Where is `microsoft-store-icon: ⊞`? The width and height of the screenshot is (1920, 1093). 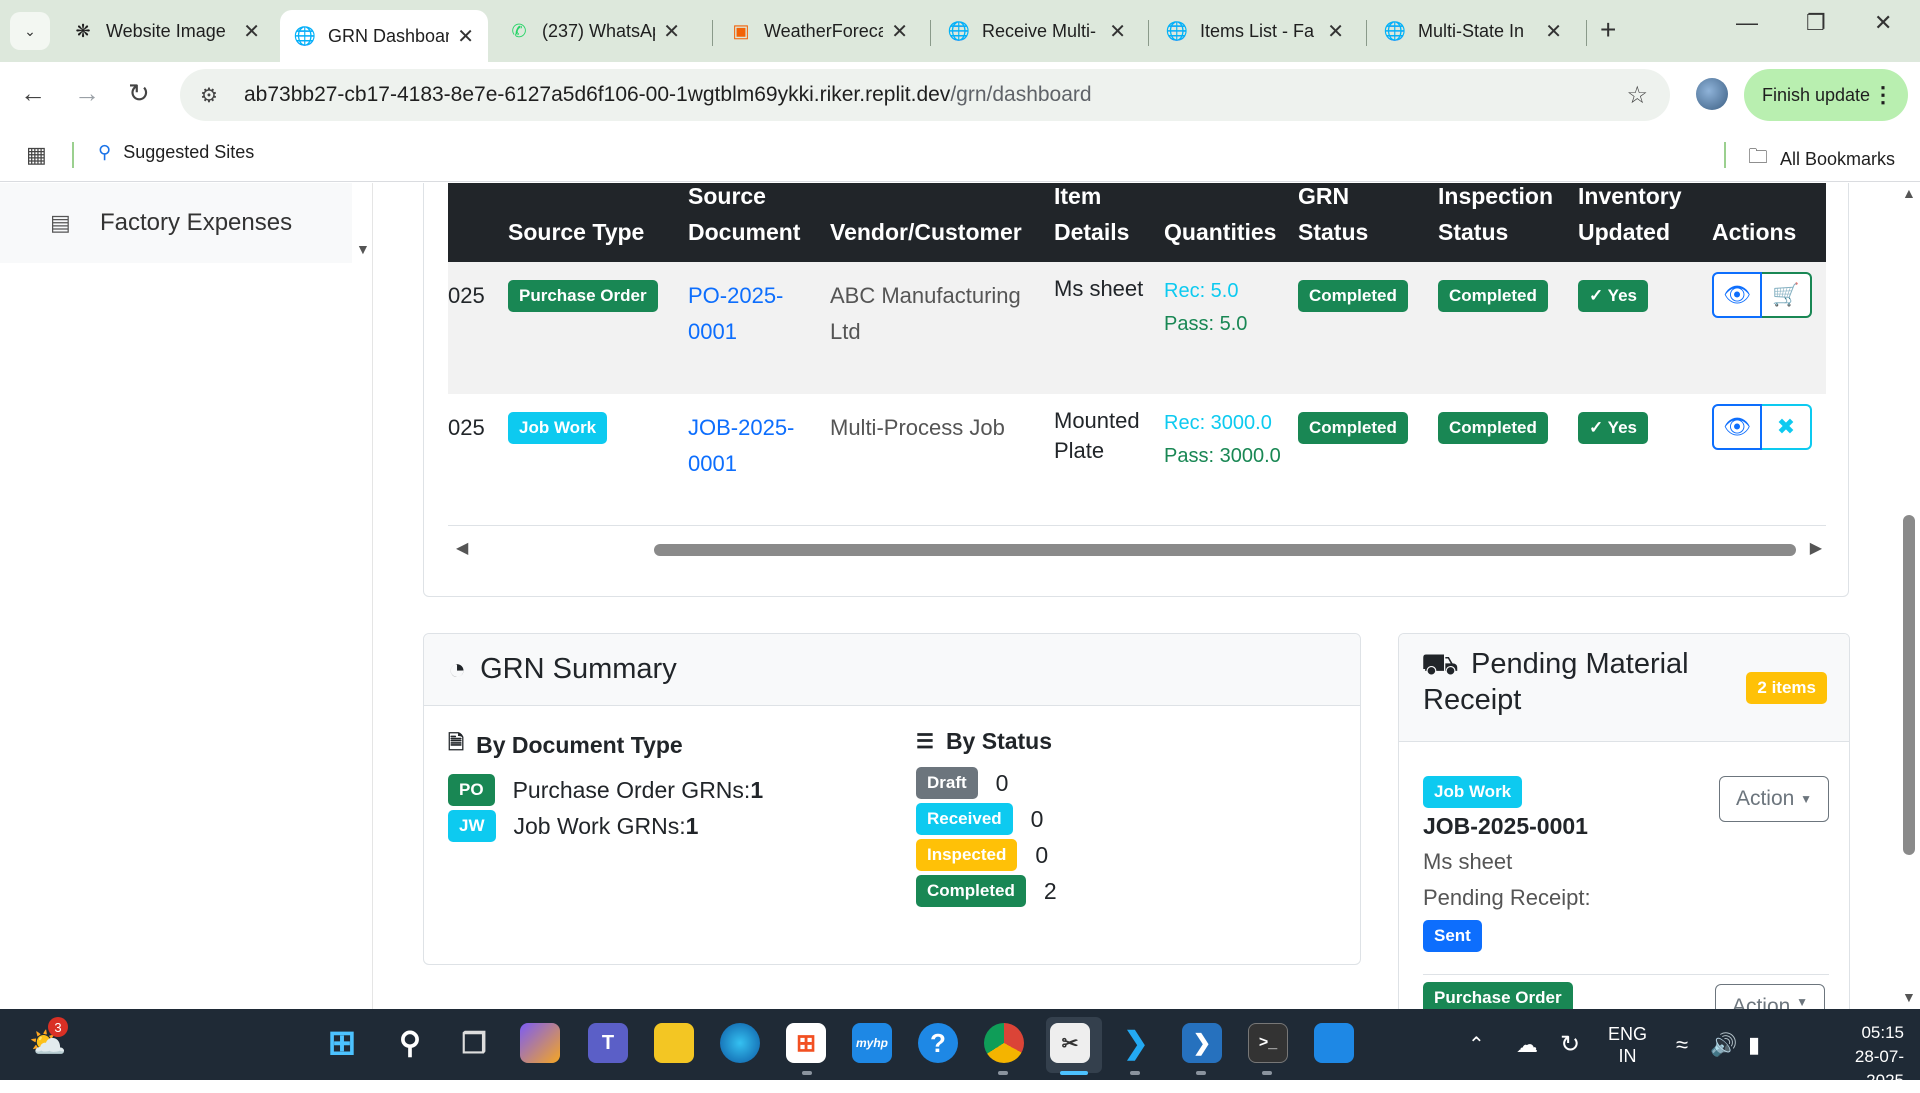 microsoft-store-icon: ⊞ is located at coordinates (806, 1043).